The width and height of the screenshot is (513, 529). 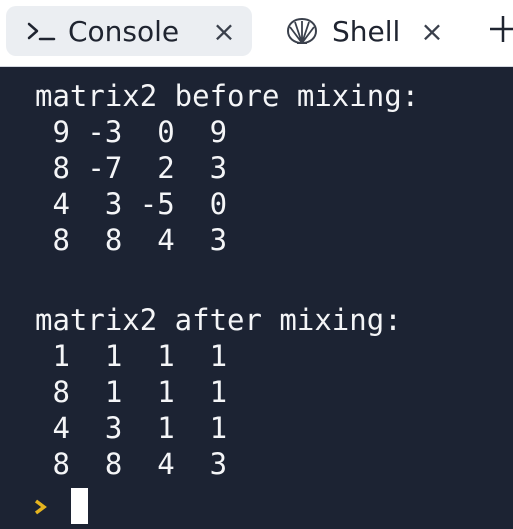 I want to click on text-cursor, so click(x=79, y=506).